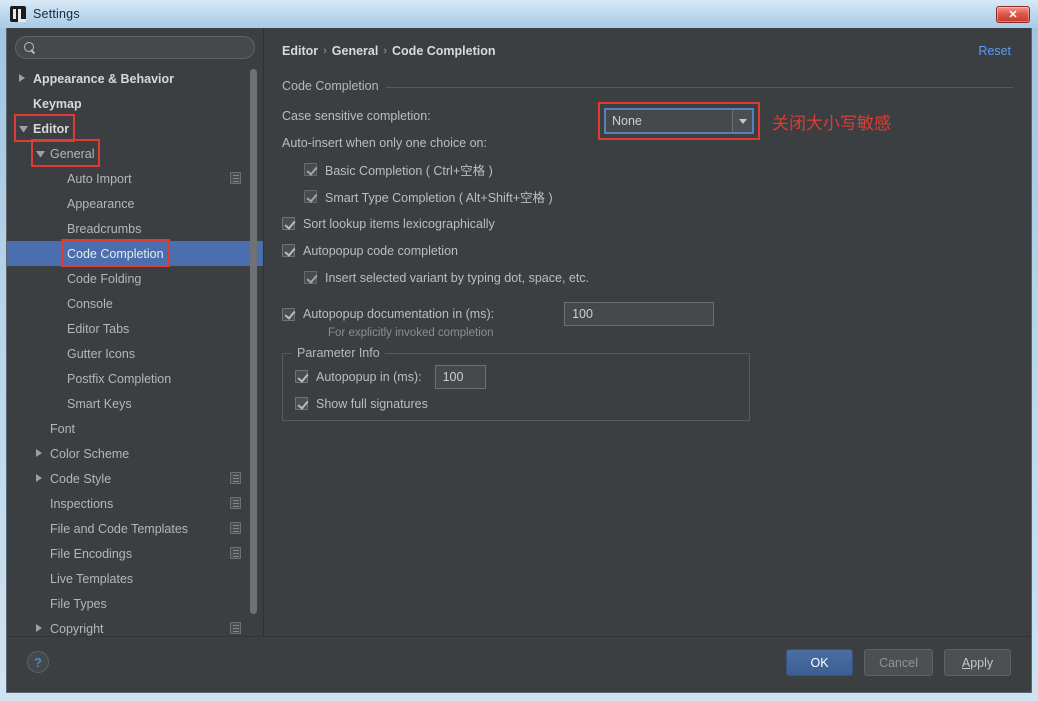 This screenshot has height=701, width=1038. What do you see at coordinates (647, 87) in the screenshot?
I see `group-divider` at bounding box center [647, 87].